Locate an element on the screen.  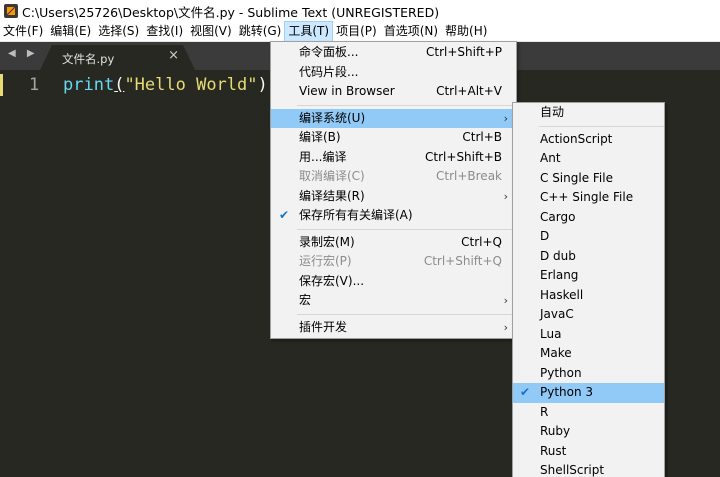
build-system-item-label: Python is located at coordinates (561, 372).